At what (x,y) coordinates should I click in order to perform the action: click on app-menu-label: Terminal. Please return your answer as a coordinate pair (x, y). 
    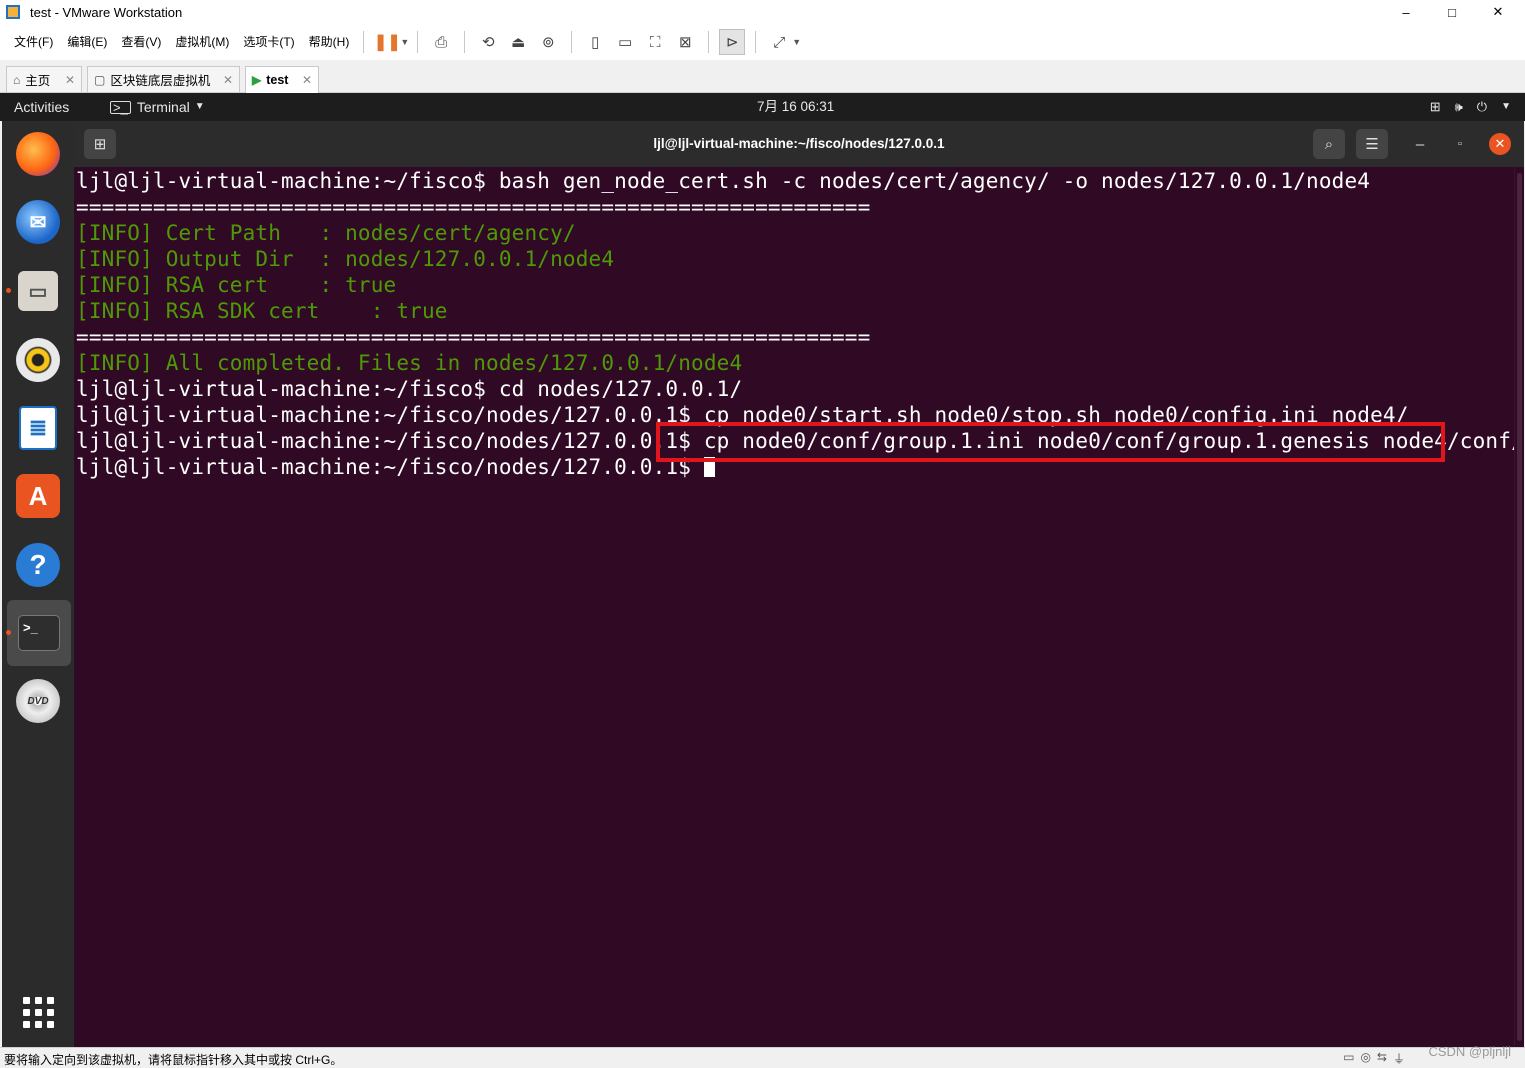
    Looking at the image, I should click on (163, 107).